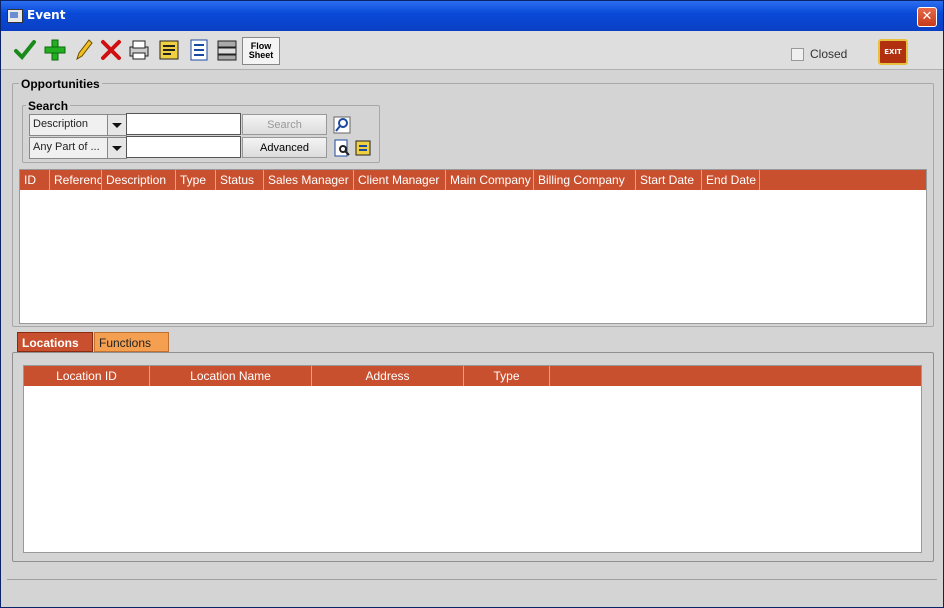  I want to click on column-header: Client Manager, so click(400, 180).